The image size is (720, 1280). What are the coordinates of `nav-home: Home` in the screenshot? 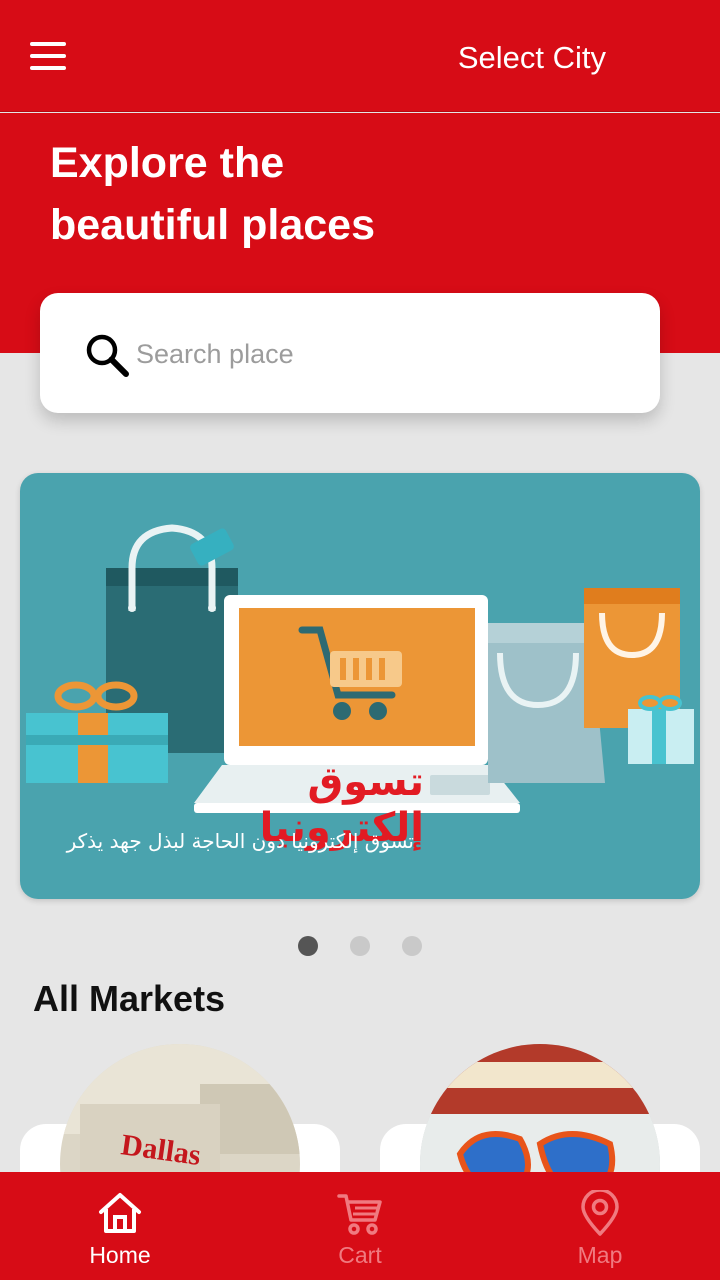 It's located at (120, 1226).